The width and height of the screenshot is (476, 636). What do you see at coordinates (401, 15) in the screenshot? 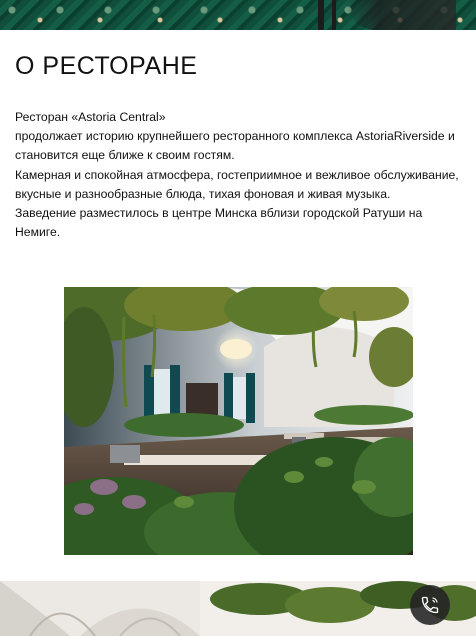
I see `banner-chair-silhouette` at bounding box center [401, 15].